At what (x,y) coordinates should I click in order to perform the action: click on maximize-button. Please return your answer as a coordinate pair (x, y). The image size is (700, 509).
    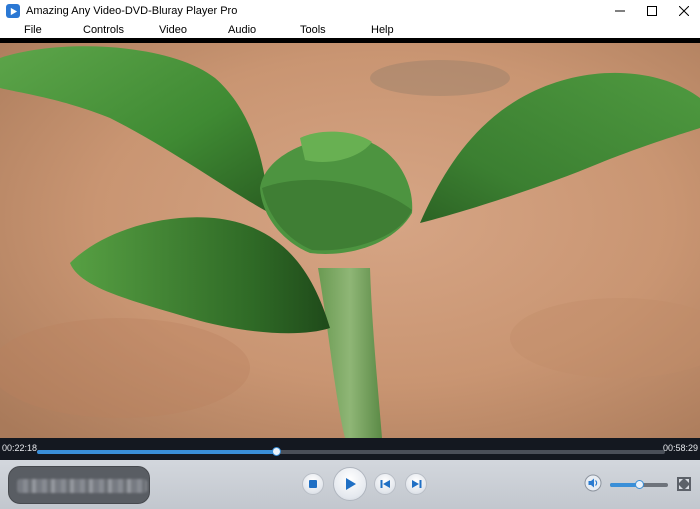
    Looking at the image, I should click on (652, 11).